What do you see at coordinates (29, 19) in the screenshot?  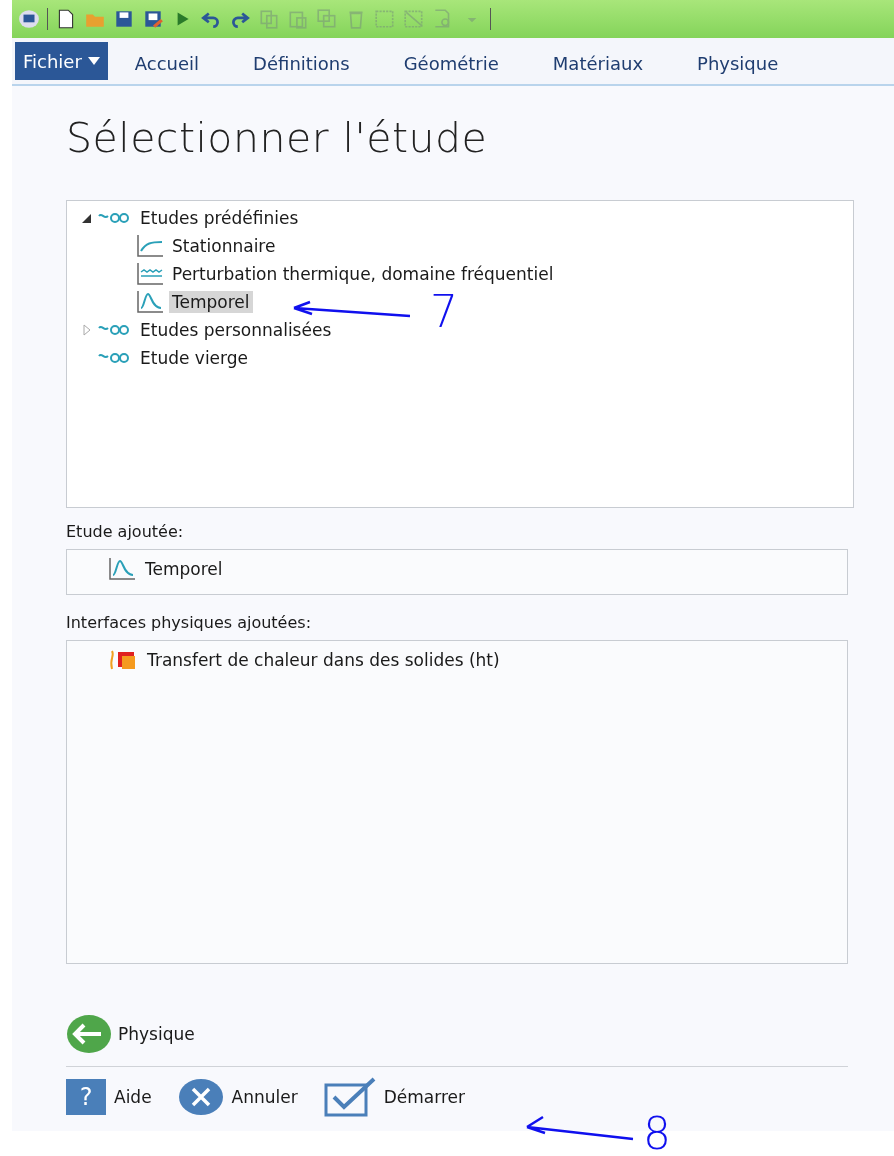 I see `window-icon` at bounding box center [29, 19].